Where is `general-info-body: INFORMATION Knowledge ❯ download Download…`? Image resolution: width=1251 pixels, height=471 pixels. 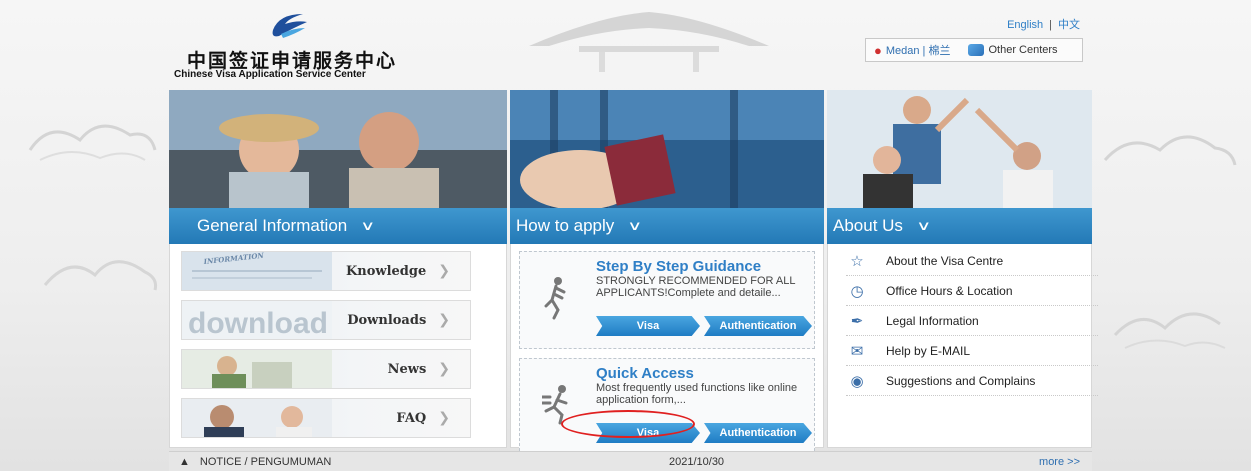
general-info-body: INFORMATION Knowledge ❯ download Download… is located at coordinates (338, 346).